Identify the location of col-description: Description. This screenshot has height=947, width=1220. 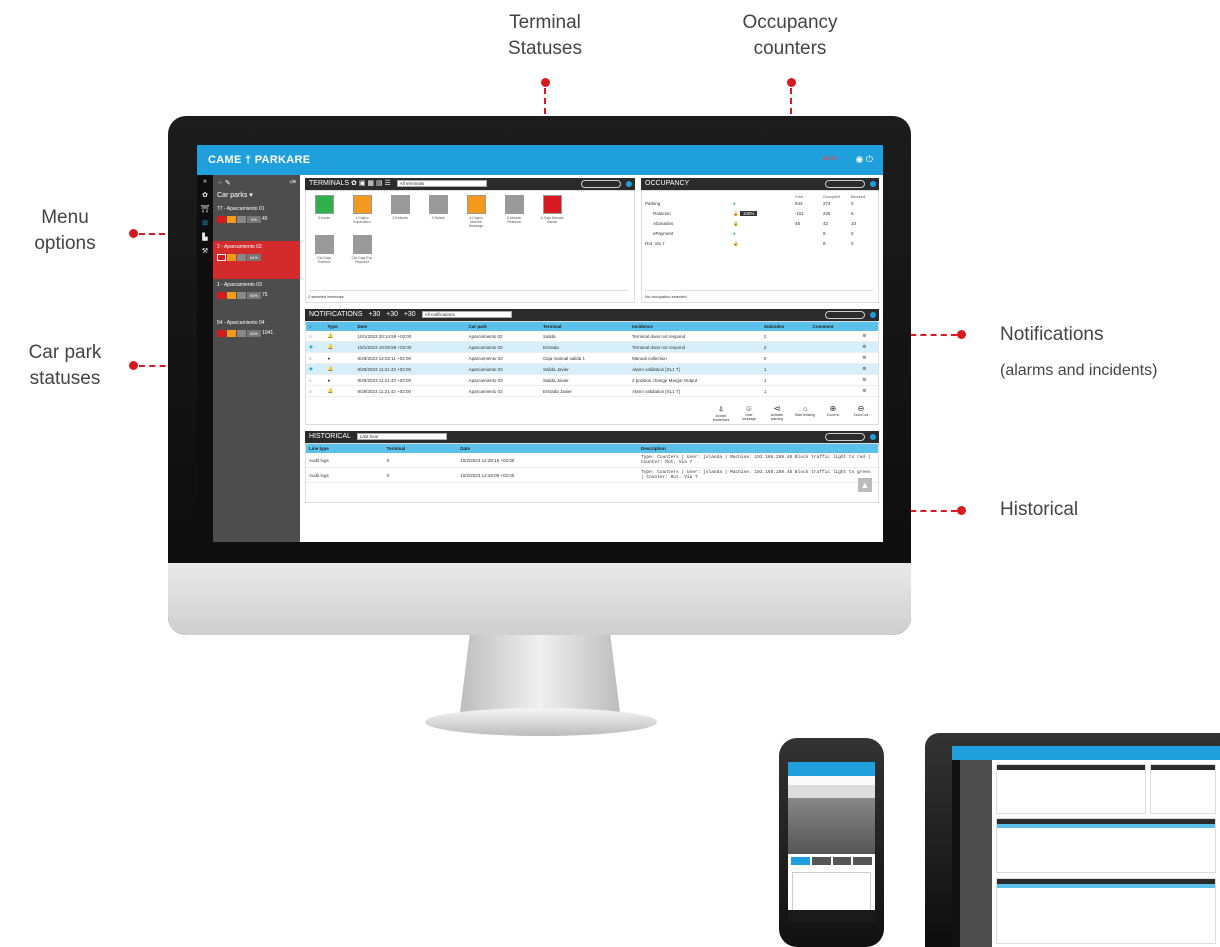
(758, 448).